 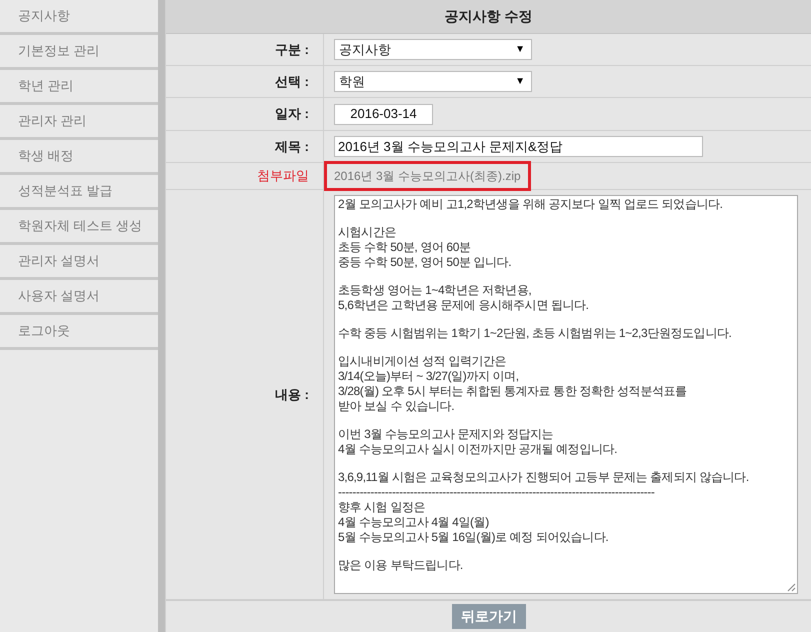 What do you see at coordinates (433, 49) in the screenshot?
I see `dropdown: 공지사항 ▼` at bounding box center [433, 49].